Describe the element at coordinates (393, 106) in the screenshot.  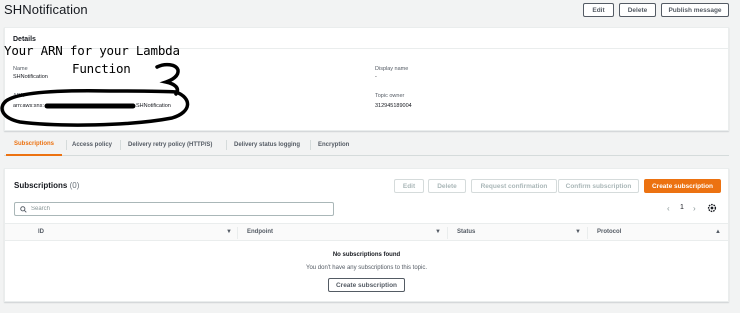
I see `topic-owner-value: 312945189004` at that location.